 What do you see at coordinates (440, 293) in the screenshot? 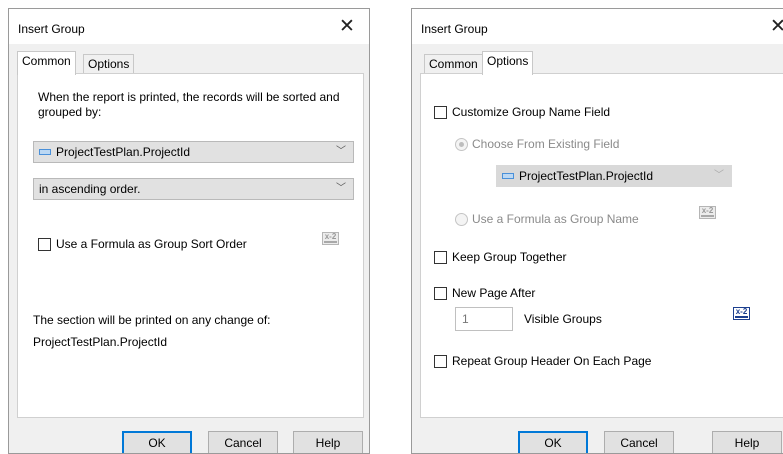
I see `new-page-after-checkbox` at bounding box center [440, 293].